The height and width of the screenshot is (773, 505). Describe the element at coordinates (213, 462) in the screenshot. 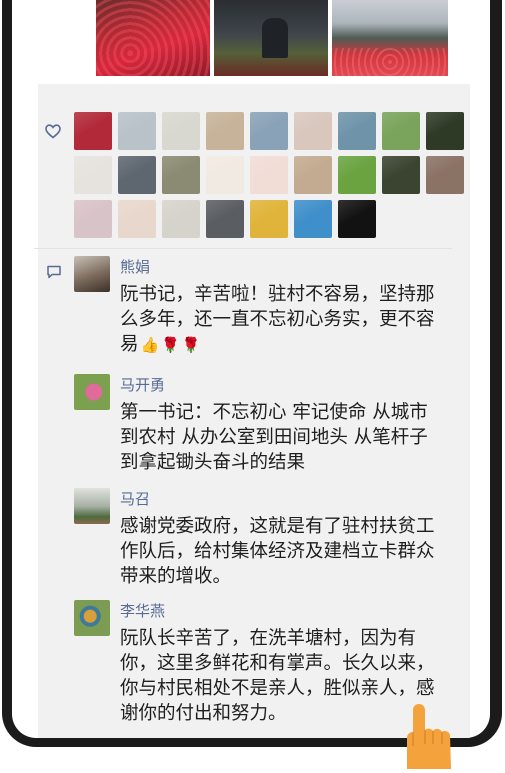

I see `comment-line: 到拿起锄头奋斗的结果` at that location.